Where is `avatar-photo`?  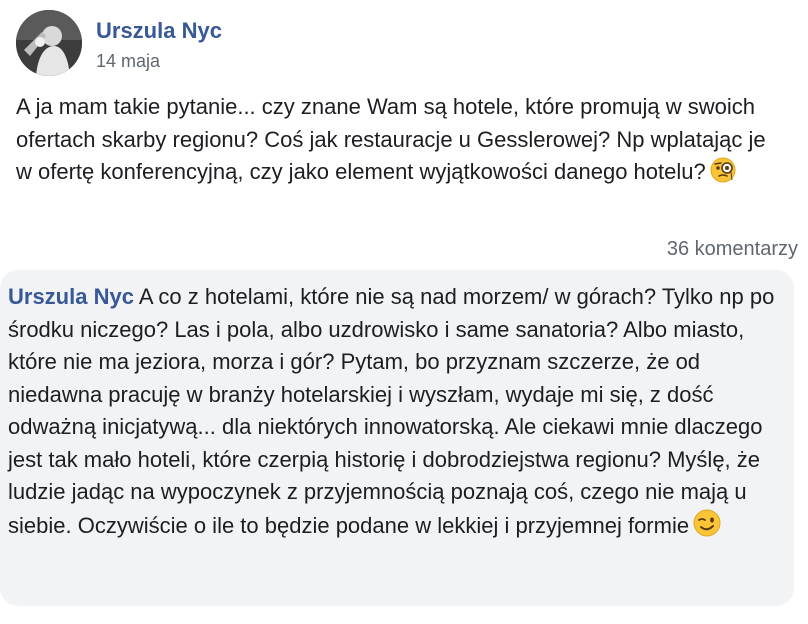 avatar-photo is located at coordinates (49, 43).